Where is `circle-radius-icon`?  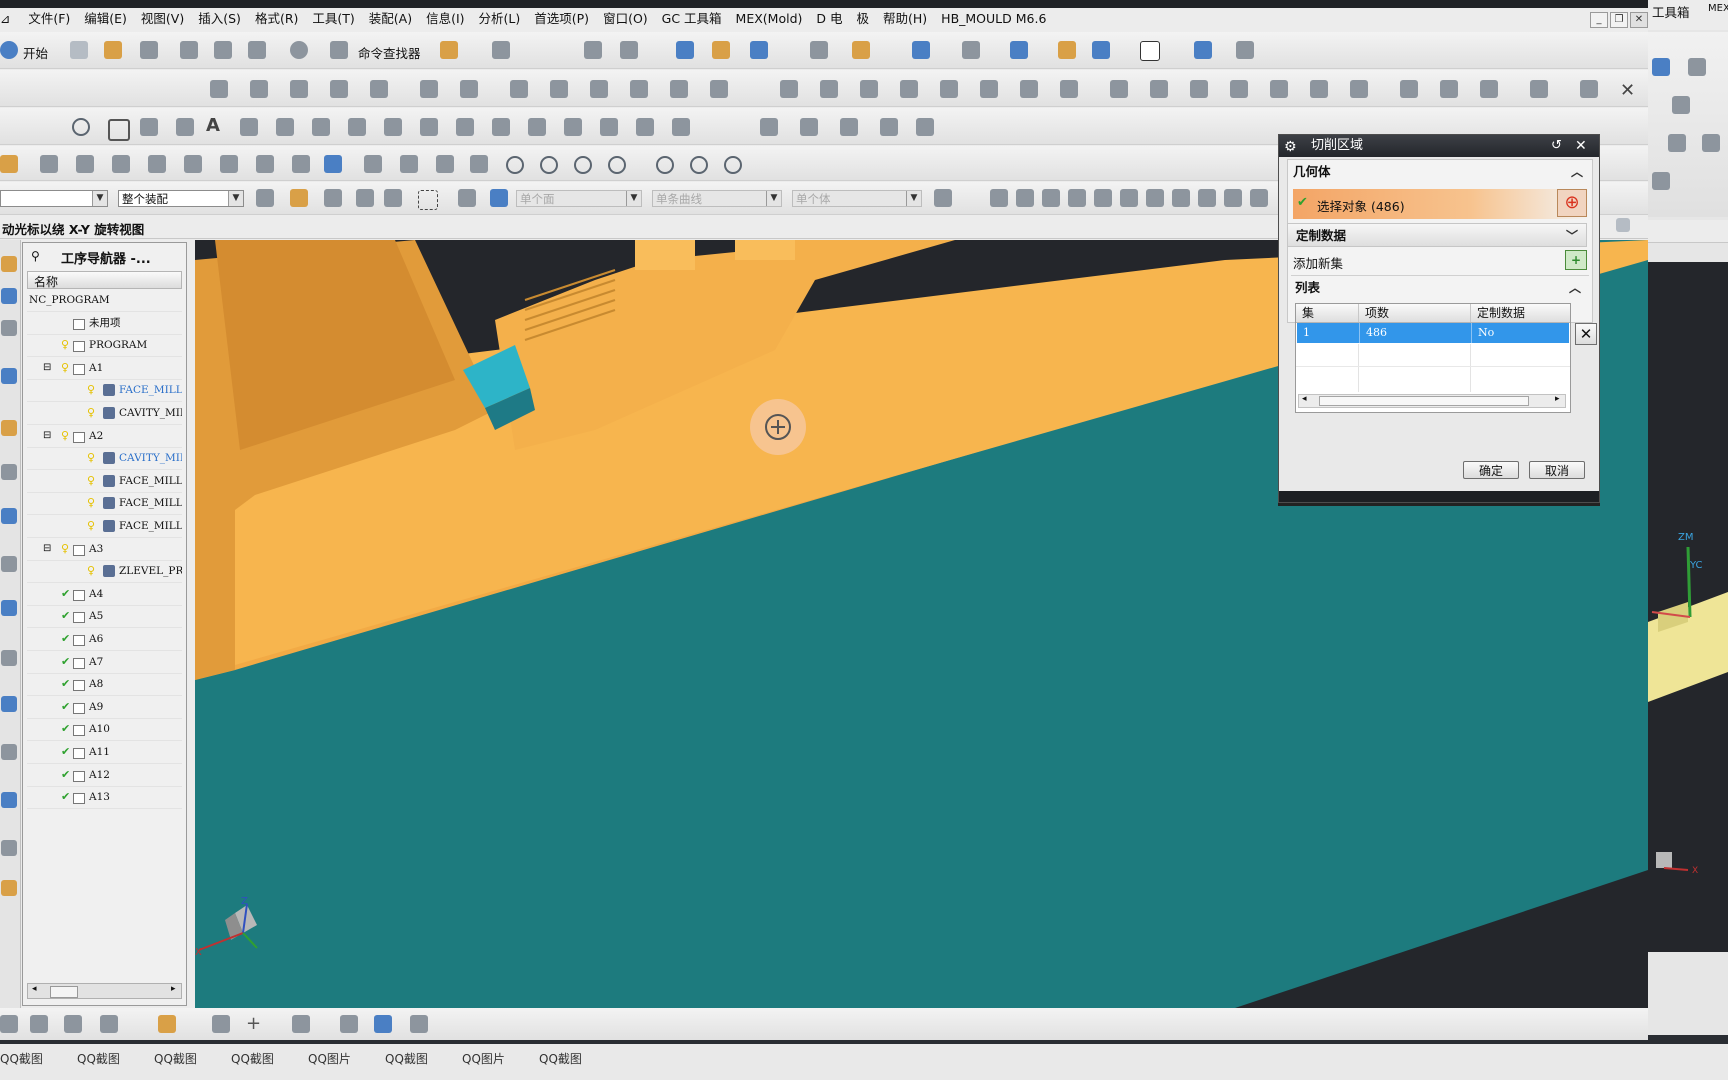
circle-radius-icon is located at coordinates (665, 165).